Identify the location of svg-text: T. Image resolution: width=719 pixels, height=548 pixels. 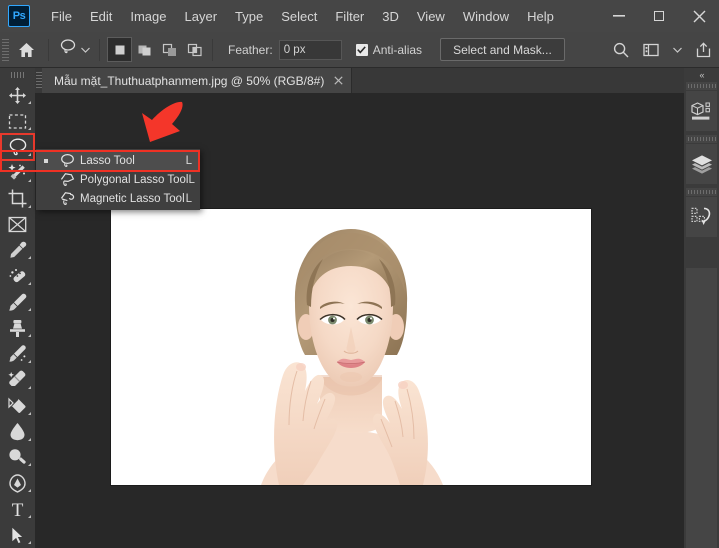
(18, 509).